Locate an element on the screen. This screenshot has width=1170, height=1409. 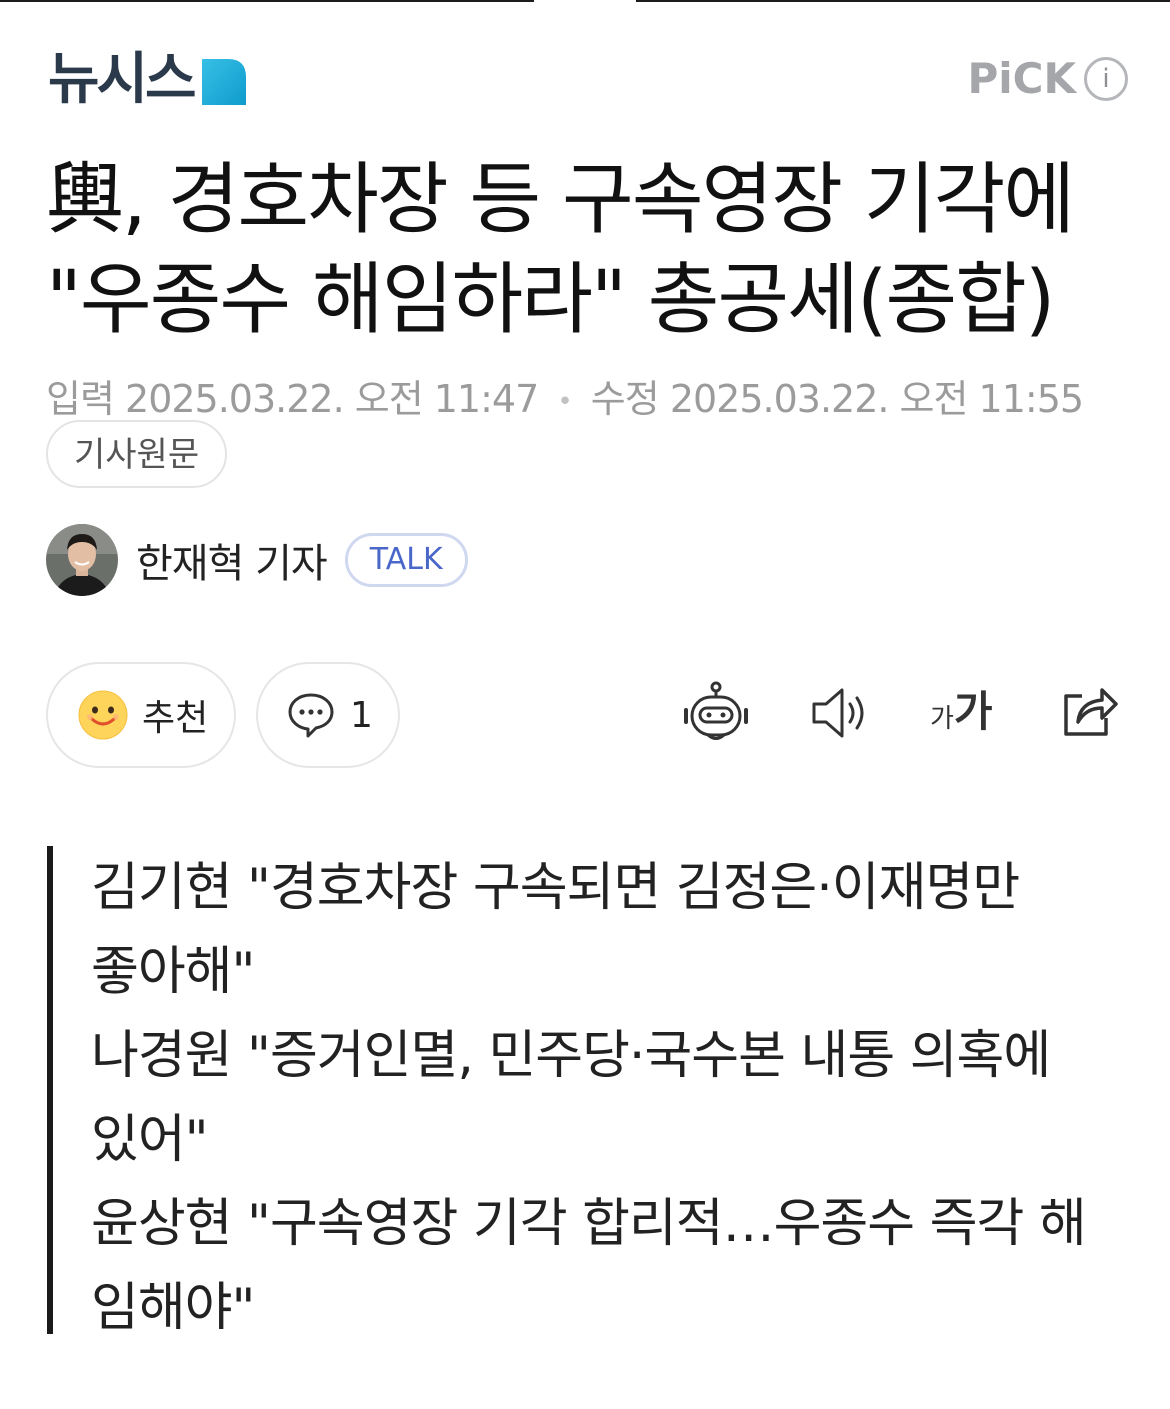
modified-date: 2025.03.22. 오전 11:55 is located at coordinates (876, 399).